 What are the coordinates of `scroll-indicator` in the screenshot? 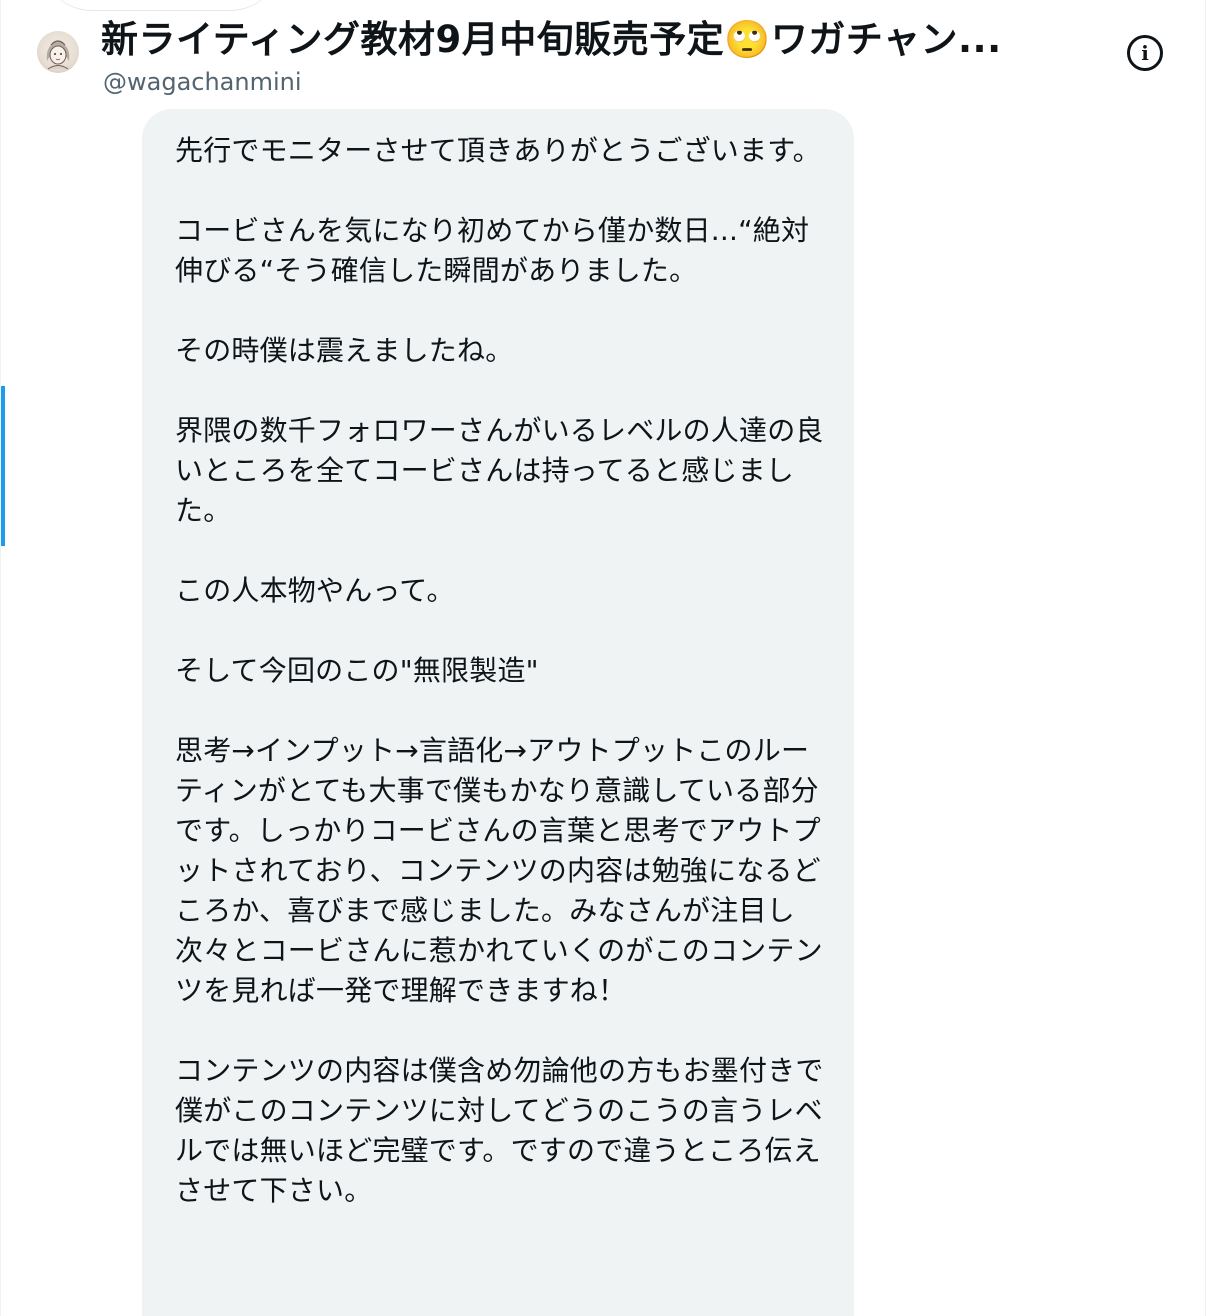 It's located at (3, 466).